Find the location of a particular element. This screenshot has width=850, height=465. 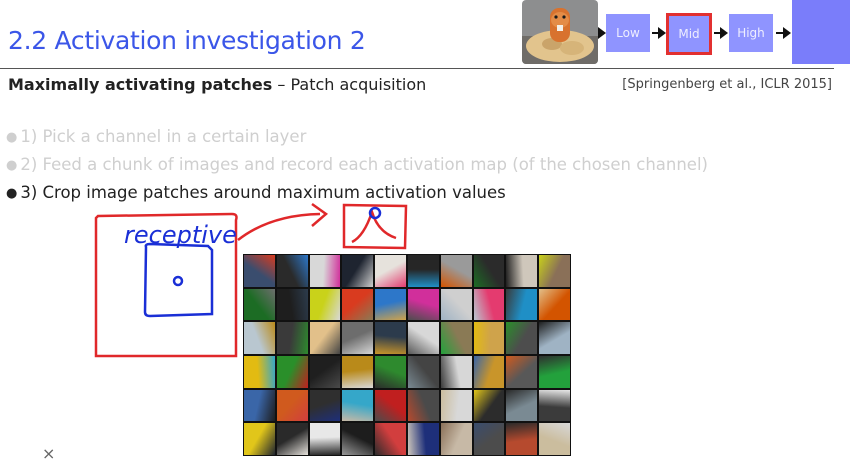

curved-arrow-icon is located at coordinates (279, 226).